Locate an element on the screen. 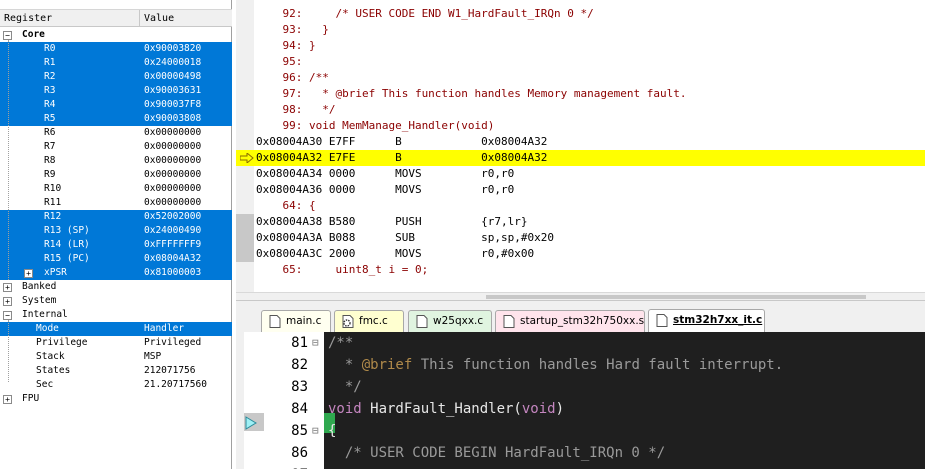 The image size is (925, 469). tab-startup-stm32h750xx-s: startup_stm32h750xx.s is located at coordinates (570, 321).